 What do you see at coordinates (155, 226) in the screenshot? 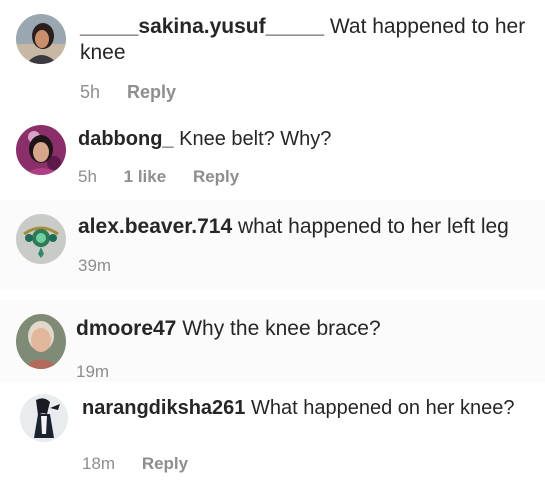
I see `username-link: alex.beaver.714` at bounding box center [155, 226].